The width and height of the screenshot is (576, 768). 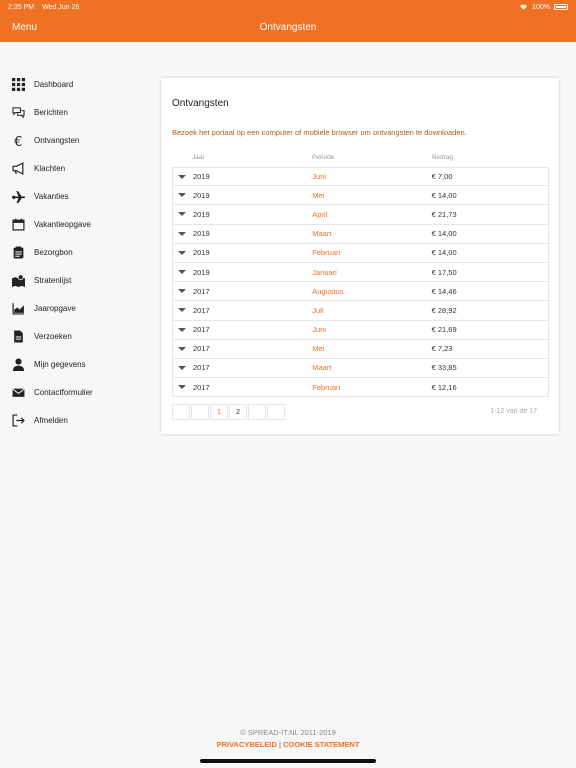 I want to click on row-period: Juli, so click(x=371, y=310).